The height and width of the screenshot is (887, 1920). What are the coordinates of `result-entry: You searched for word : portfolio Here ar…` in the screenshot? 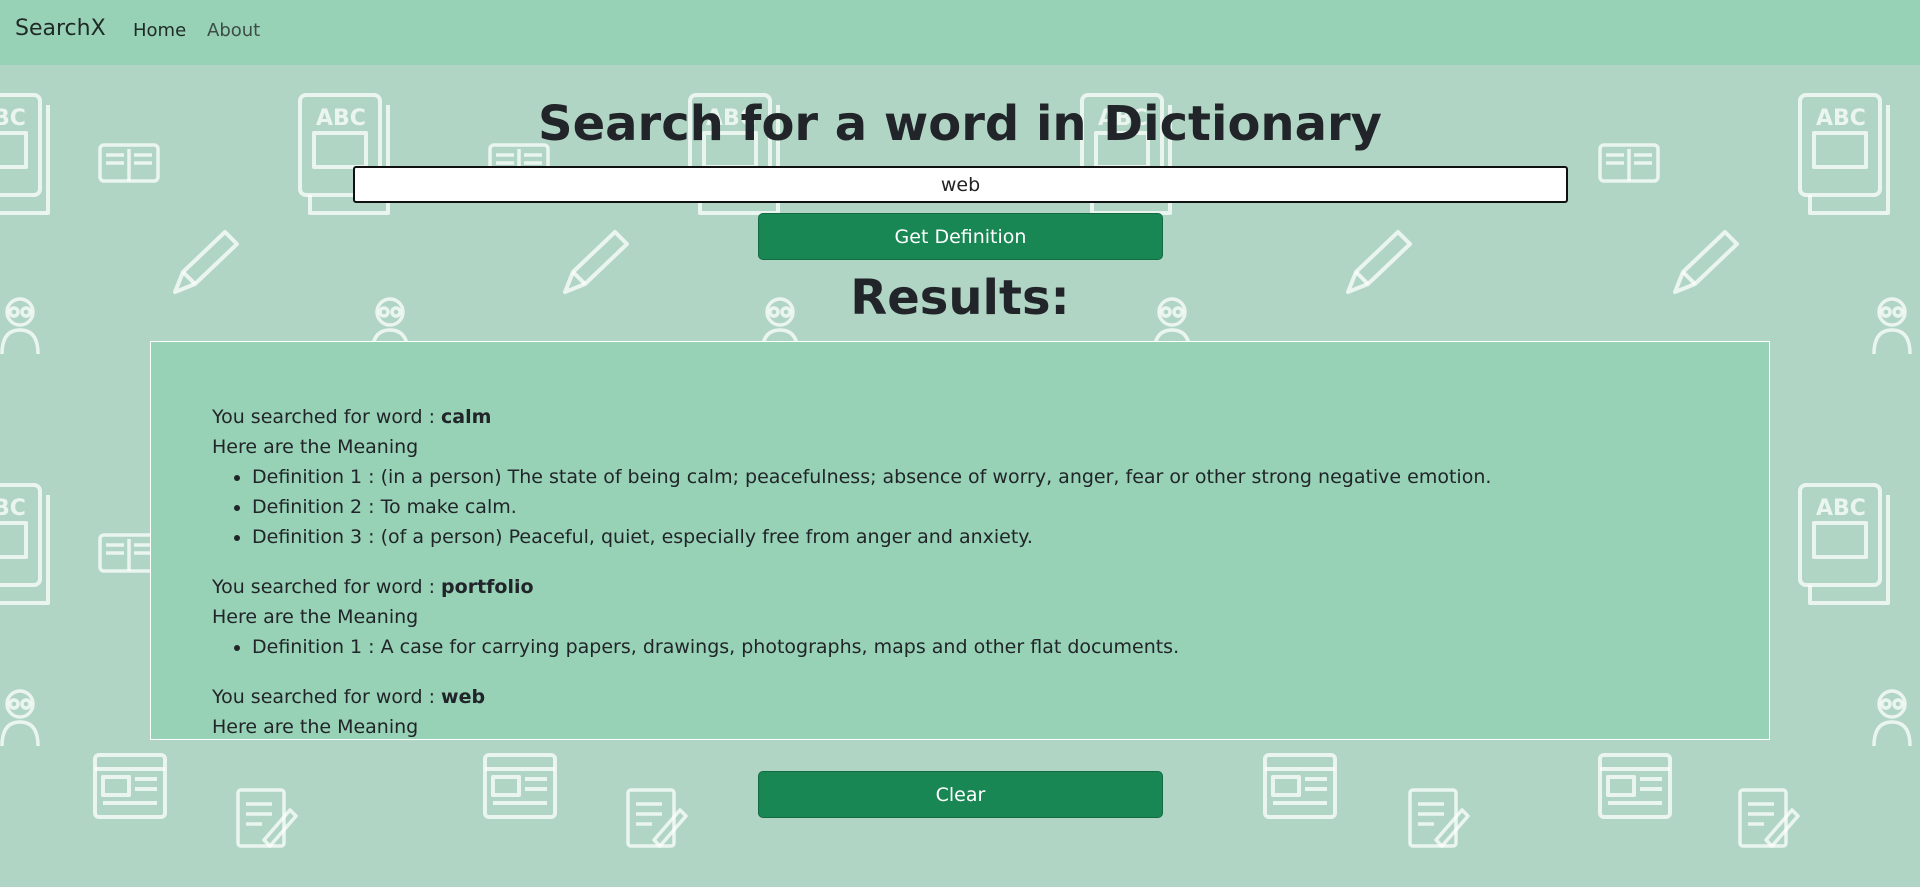 It's located at (980, 617).